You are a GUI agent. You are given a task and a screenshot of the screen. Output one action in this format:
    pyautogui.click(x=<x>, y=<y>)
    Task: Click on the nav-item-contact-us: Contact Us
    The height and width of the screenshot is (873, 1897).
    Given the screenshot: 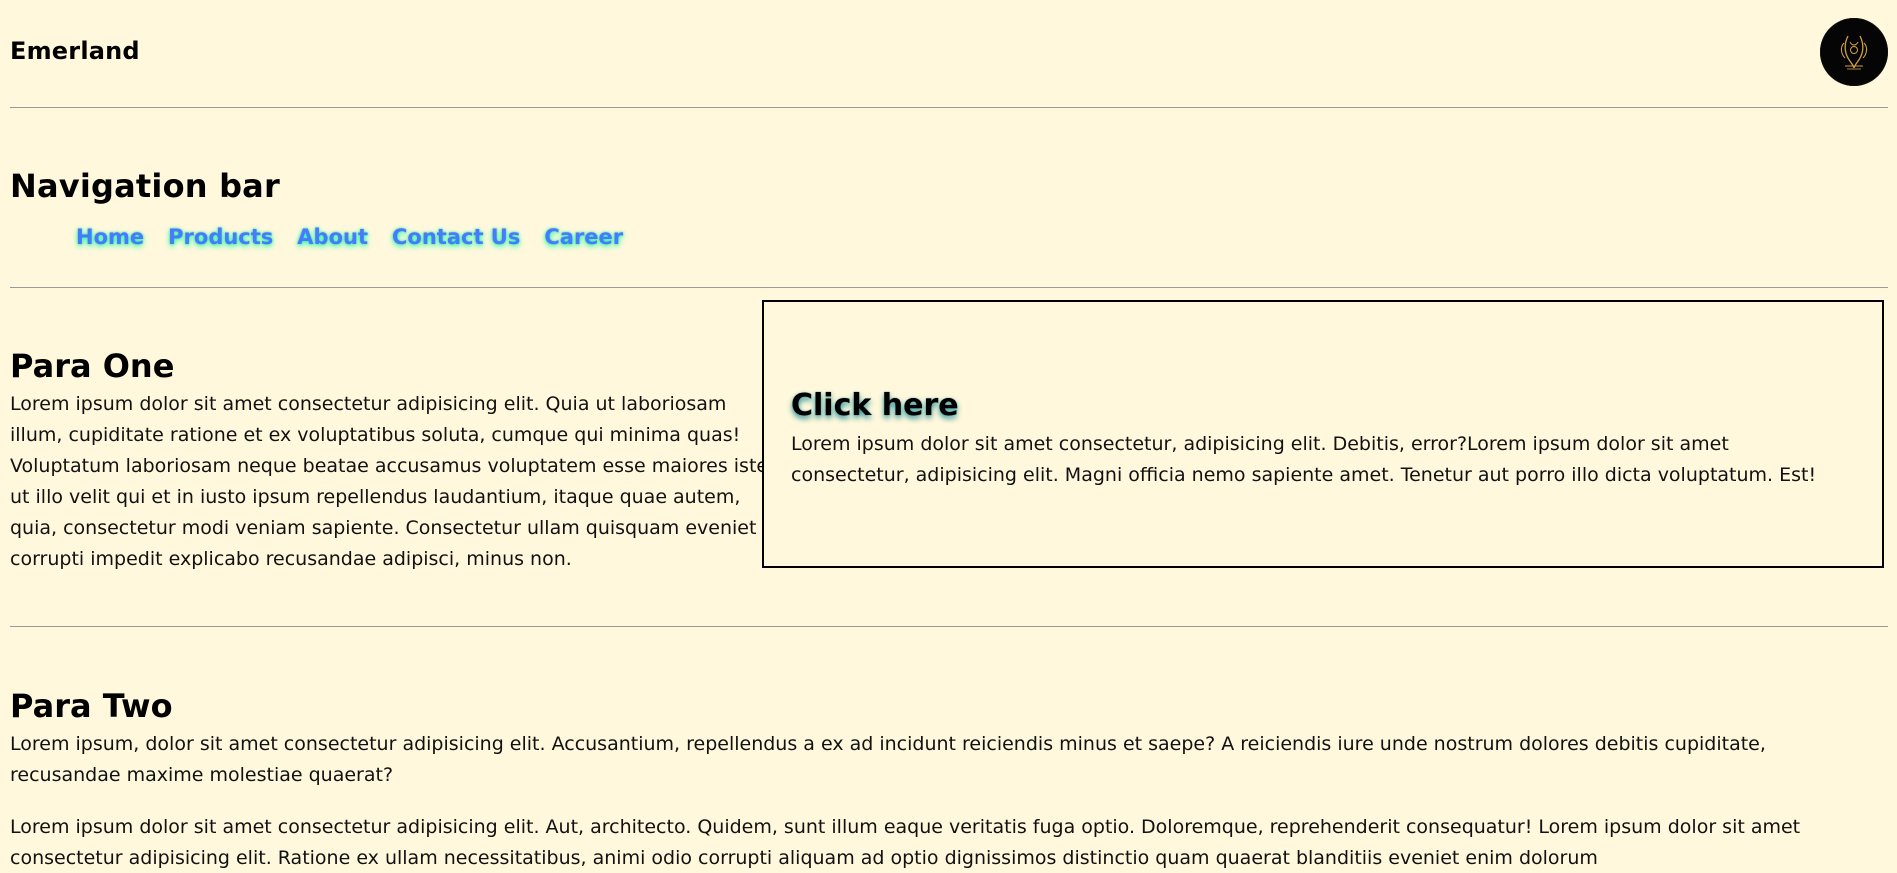 What is the action you would take?
    pyautogui.click(x=456, y=237)
    